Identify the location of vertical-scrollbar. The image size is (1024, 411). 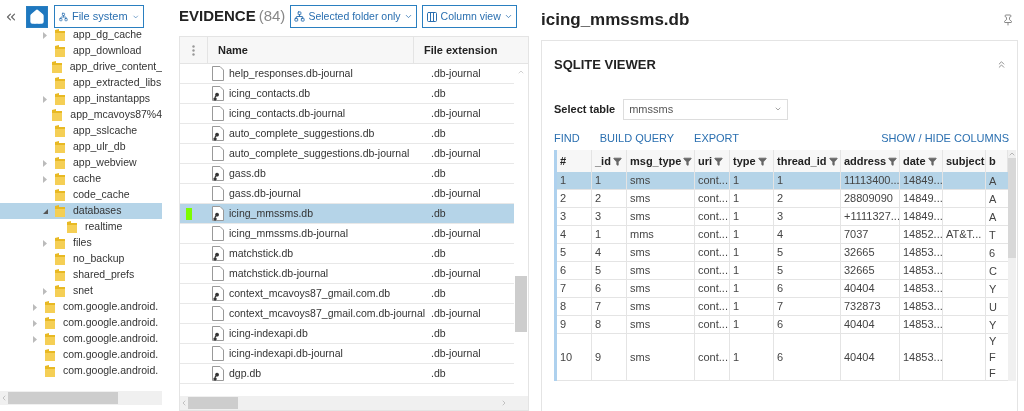
(1012, 265).